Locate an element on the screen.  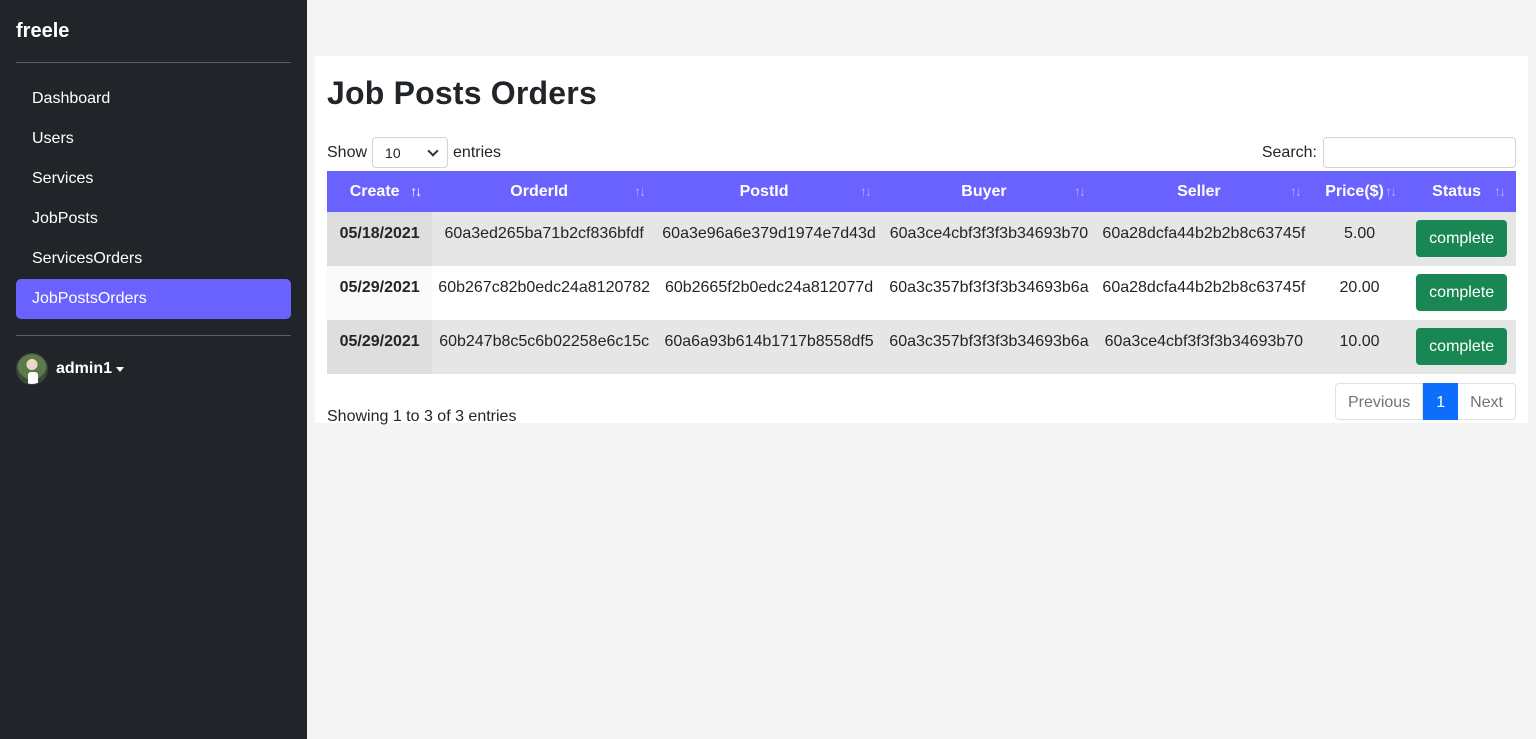
cell-create: 05/18/2021 is located at coordinates (380, 239).